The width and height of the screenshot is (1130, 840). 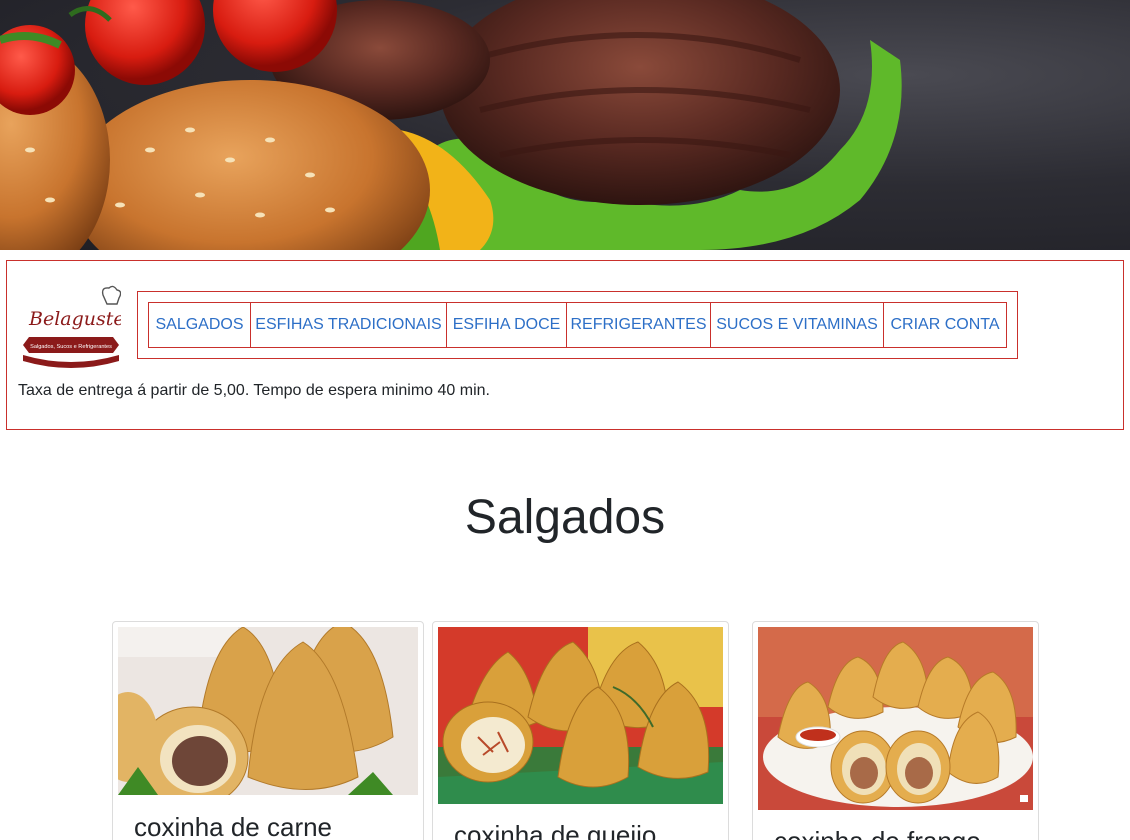 What do you see at coordinates (233, 826) in the screenshot?
I see `product-name: coxinha de carne` at bounding box center [233, 826].